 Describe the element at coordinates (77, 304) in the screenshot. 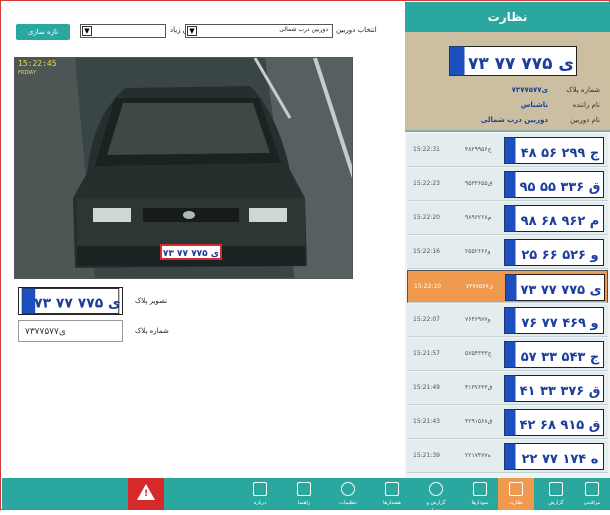

I see `plate-image-text: ۷۳ ی ۷۷۵ ۷۷` at that location.